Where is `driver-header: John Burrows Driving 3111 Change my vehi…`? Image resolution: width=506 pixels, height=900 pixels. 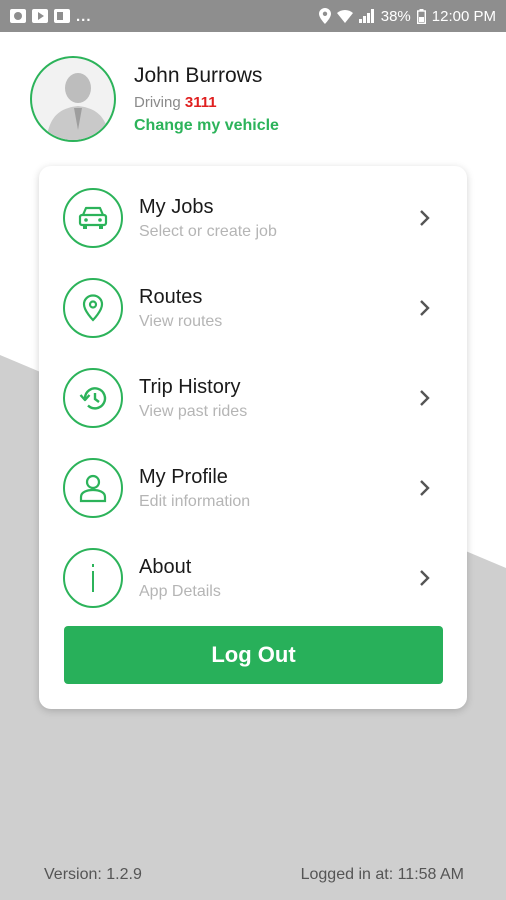 driver-header: John Burrows Driving 3111 Change my vehi… is located at coordinates (154, 99).